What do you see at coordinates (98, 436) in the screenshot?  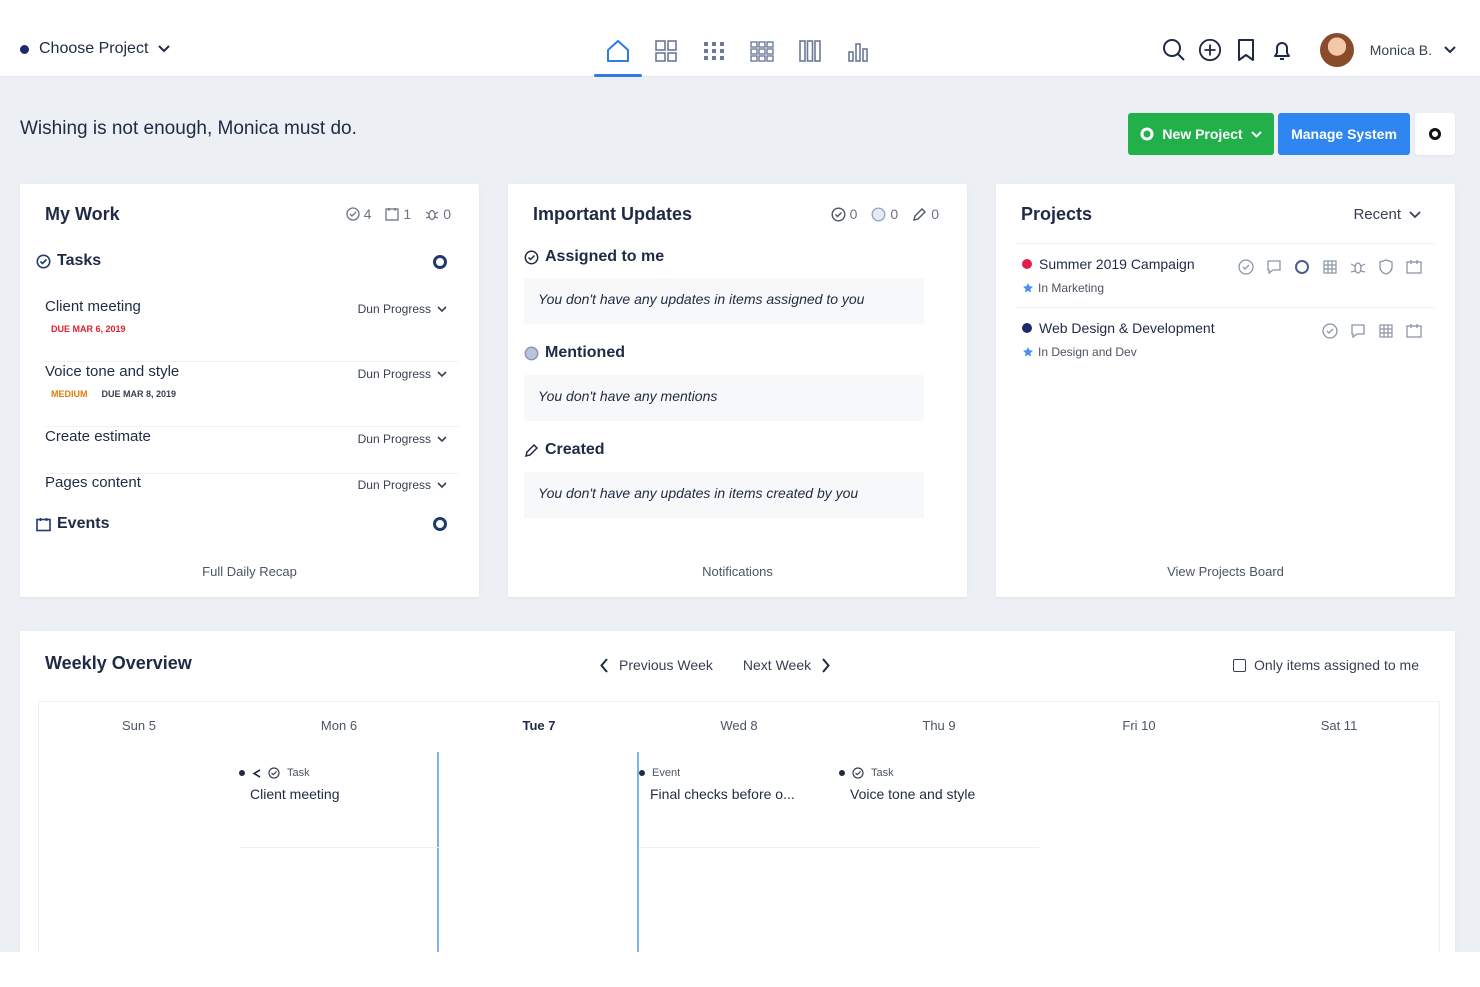 I see `task-name: Create estimate` at bounding box center [98, 436].